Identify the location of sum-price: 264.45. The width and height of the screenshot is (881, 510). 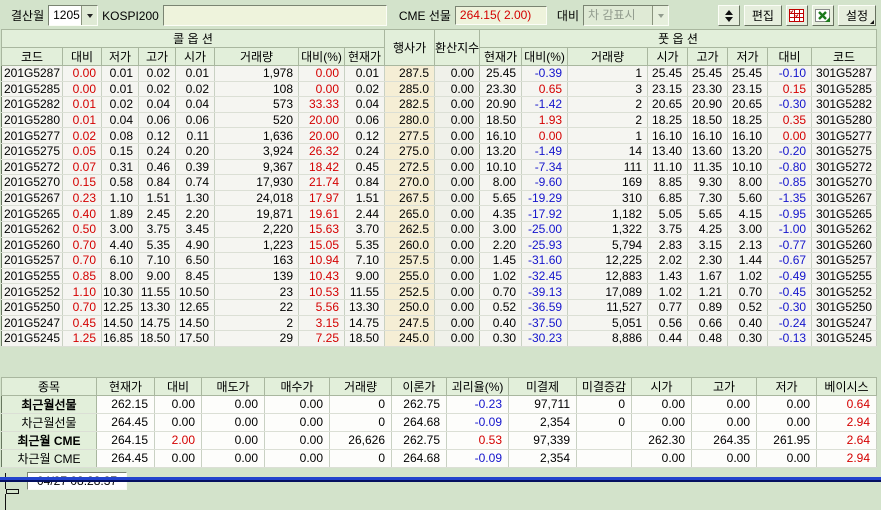
(125, 422).